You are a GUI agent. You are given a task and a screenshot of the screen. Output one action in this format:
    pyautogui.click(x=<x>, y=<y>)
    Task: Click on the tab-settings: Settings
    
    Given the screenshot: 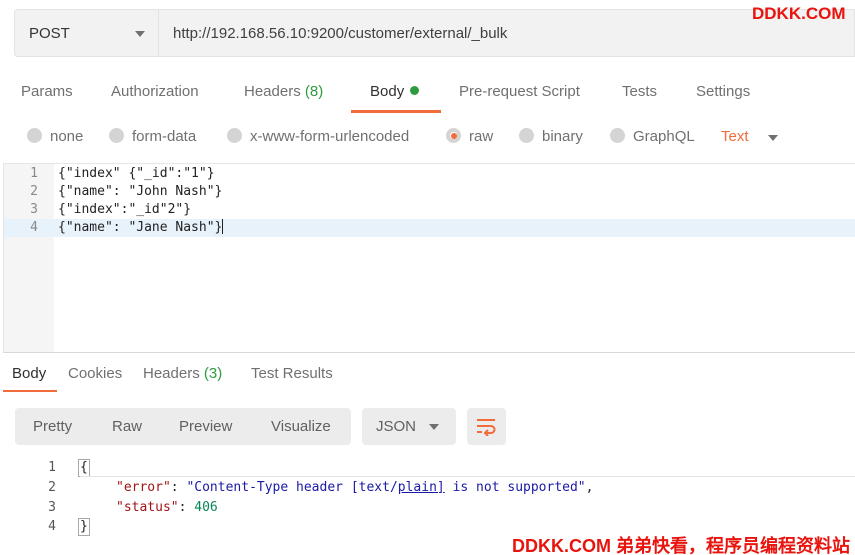 What is the action you would take?
    pyautogui.click(x=723, y=91)
    